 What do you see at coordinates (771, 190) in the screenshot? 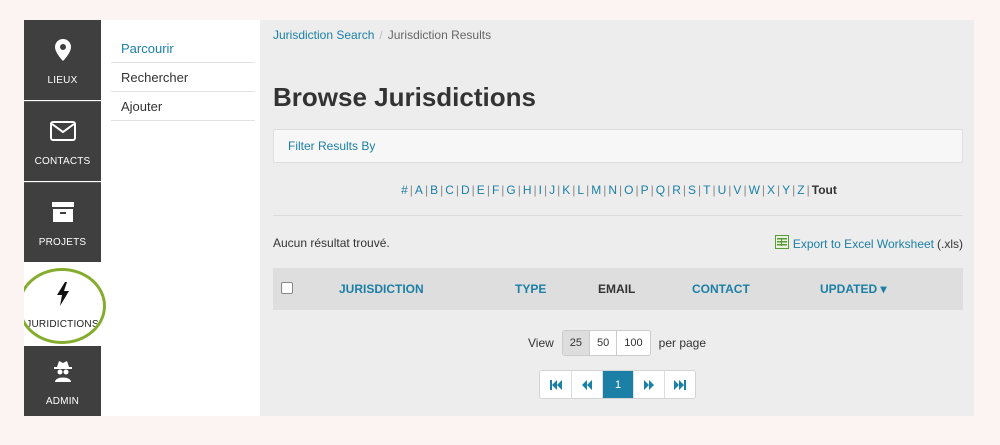
I see `alpha-filter-link: X` at bounding box center [771, 190].